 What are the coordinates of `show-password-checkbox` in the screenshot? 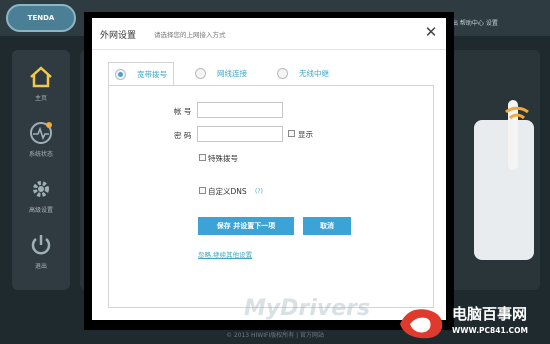 It's located at (291, 133).